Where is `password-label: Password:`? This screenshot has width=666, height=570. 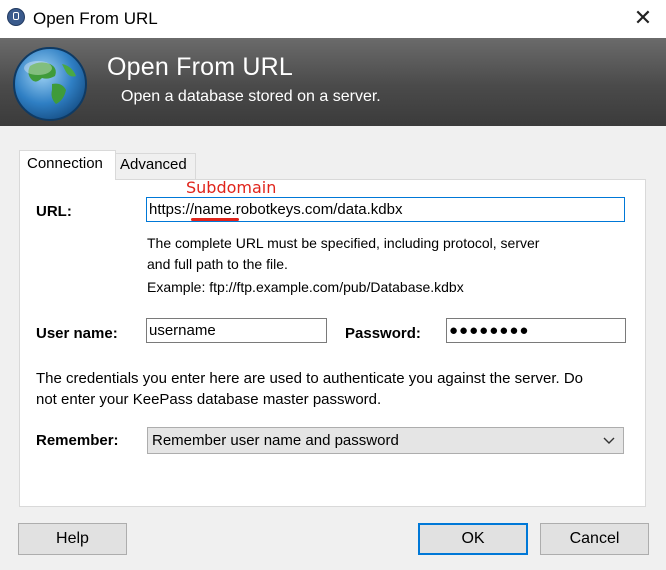
password-label: Password: is located at coordinates (383, 333).